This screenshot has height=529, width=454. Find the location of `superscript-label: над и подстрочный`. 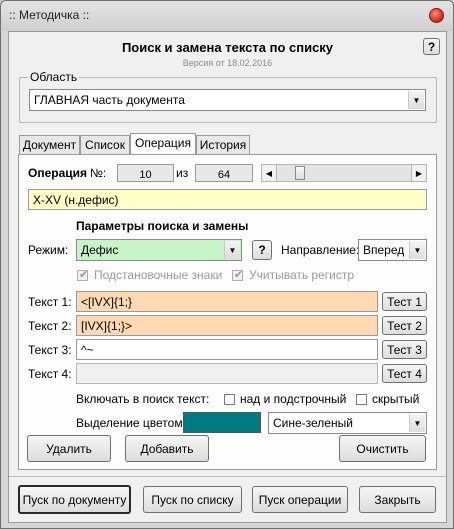

superscript-label: над и подстрочный is located at coordinates (293, 399).